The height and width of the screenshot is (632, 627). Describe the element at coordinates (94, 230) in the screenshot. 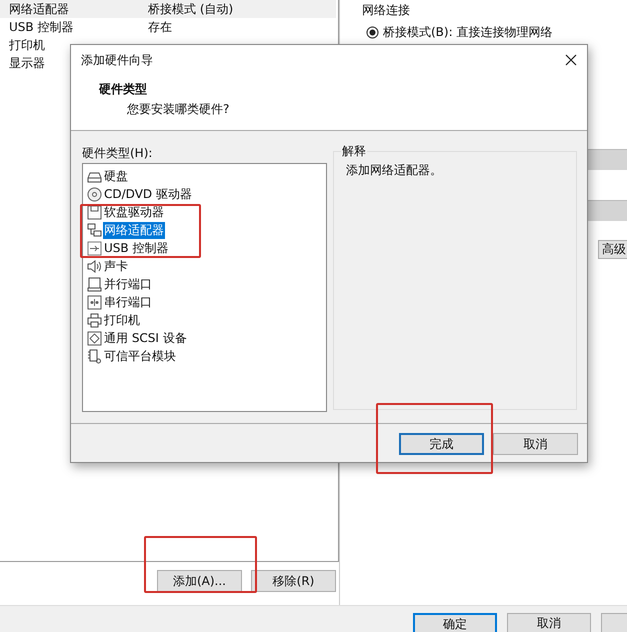

I see `monitors-icon` at that location.